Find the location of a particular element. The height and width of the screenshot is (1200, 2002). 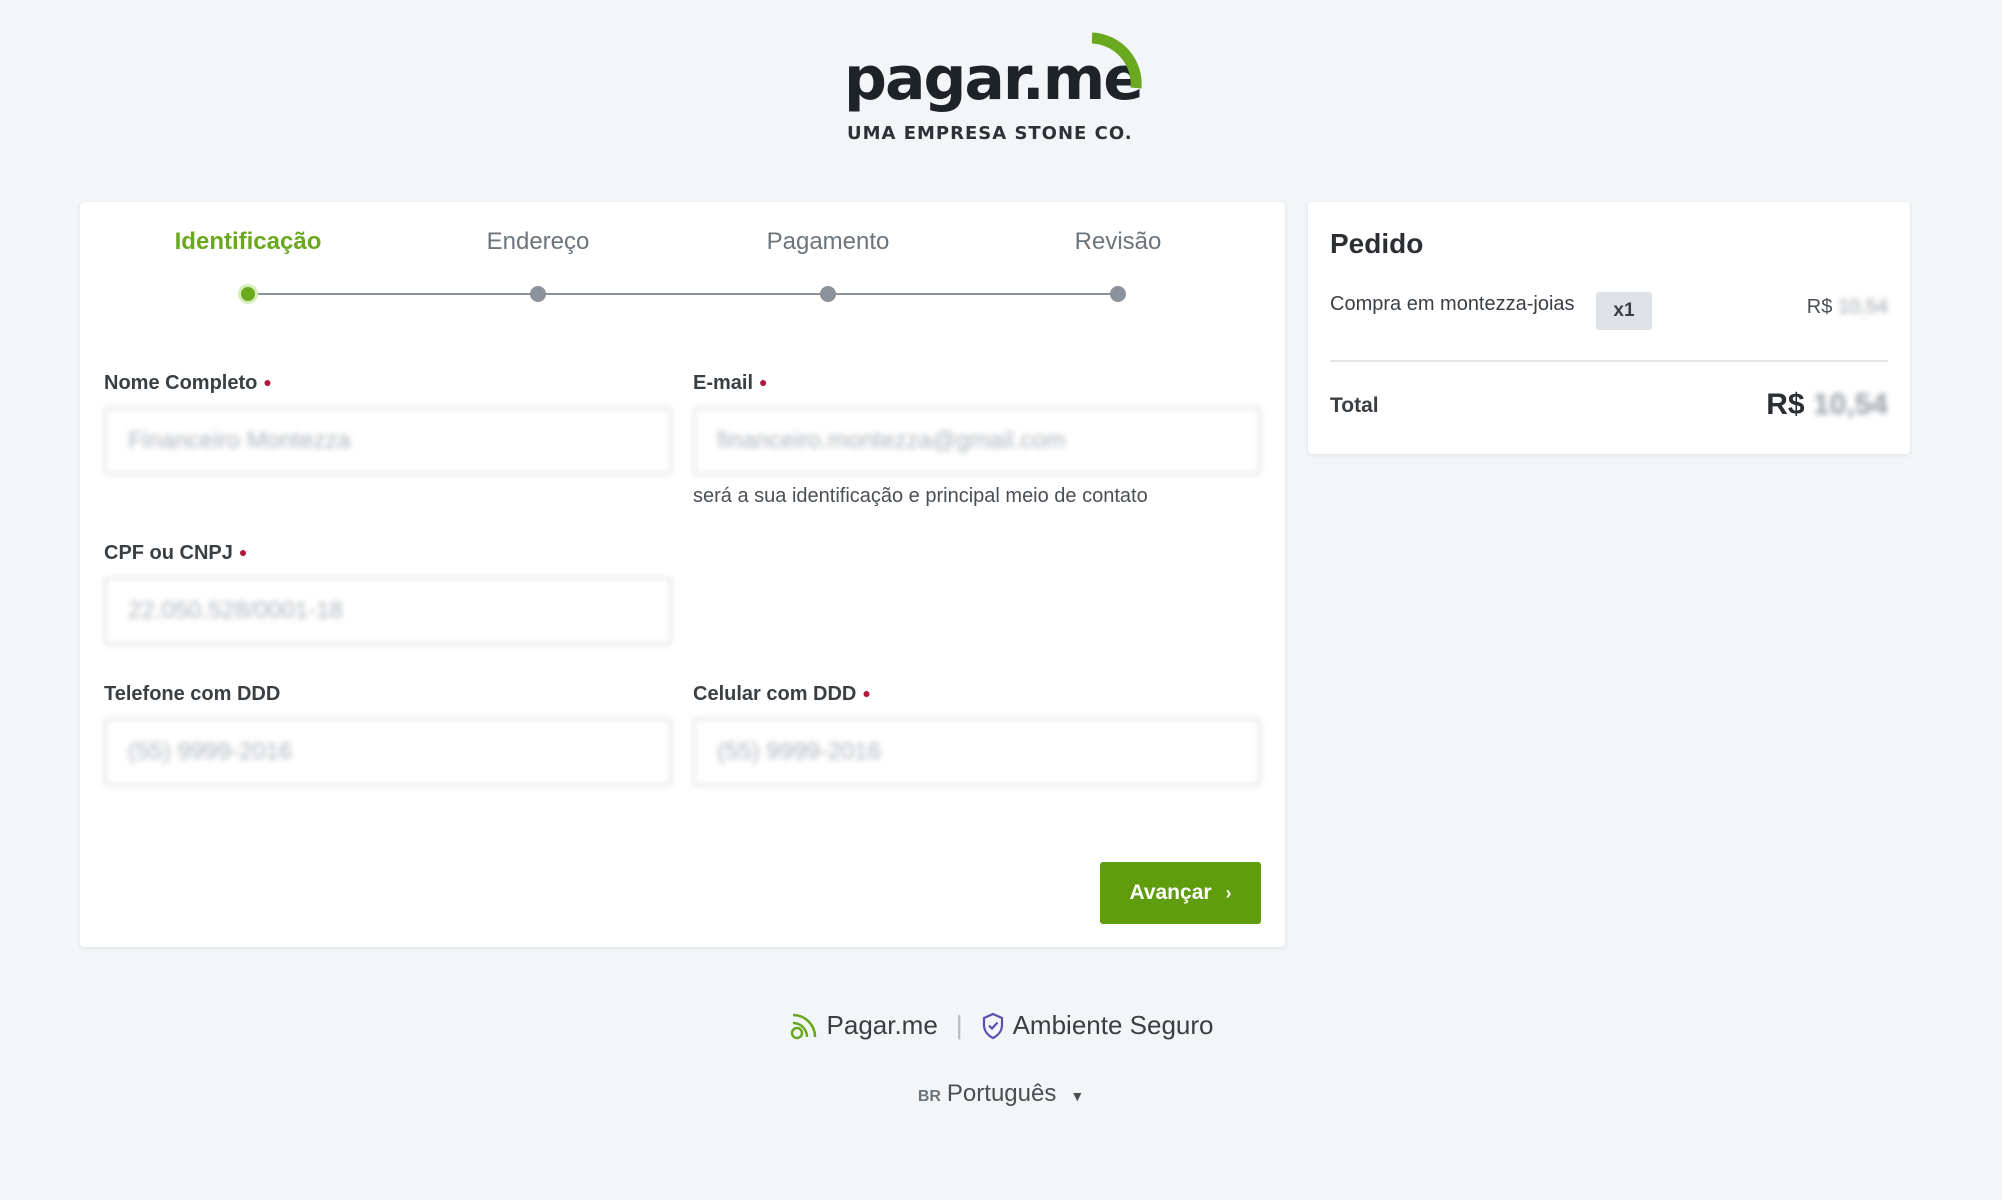

mobile-field: Celular com DDD ● is located at coordinates (977, 734).